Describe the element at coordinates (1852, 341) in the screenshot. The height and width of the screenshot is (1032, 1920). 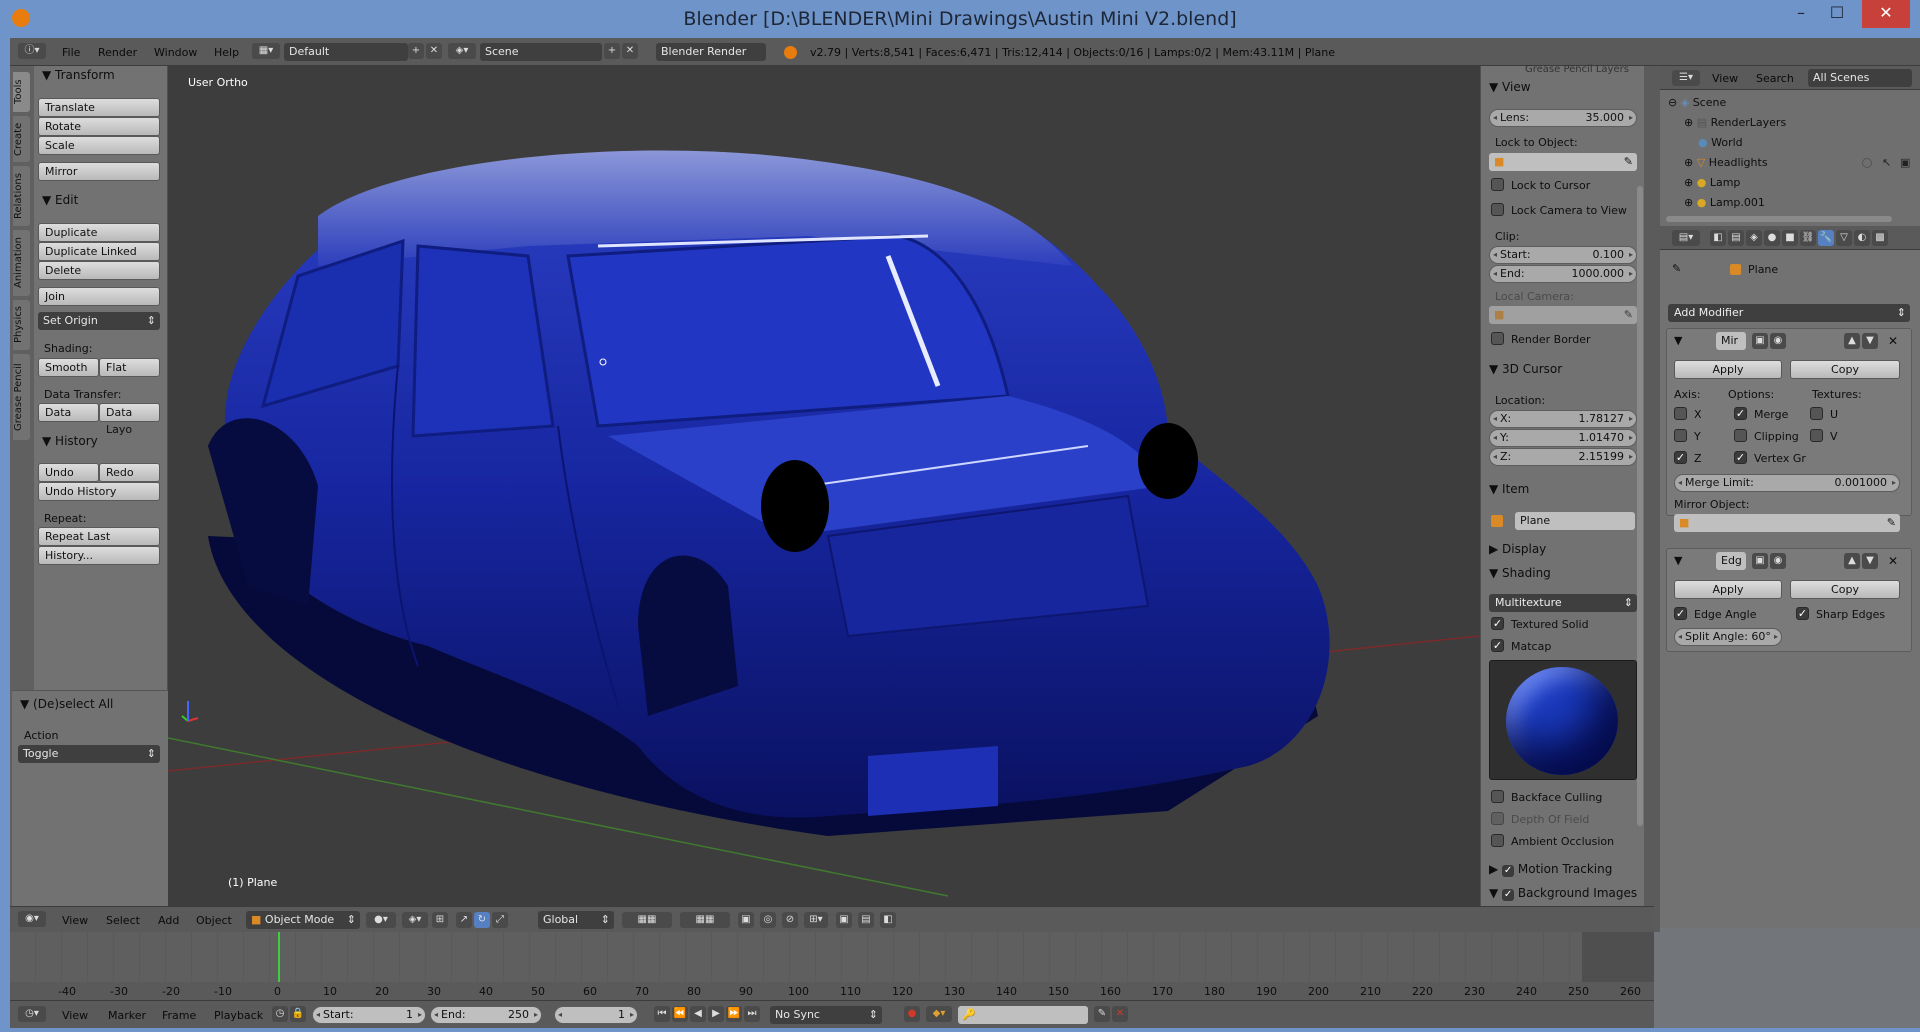
I see `mirror-move-up-icon: ▲` at that location.